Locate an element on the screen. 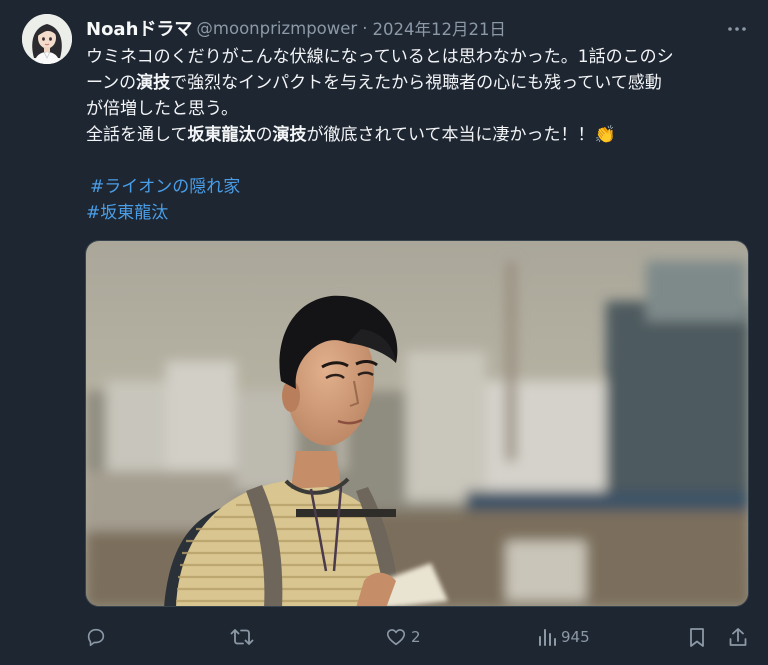 This screenshot has height=665, width=768. views-chart-icon is located at coordinates (547, 637).